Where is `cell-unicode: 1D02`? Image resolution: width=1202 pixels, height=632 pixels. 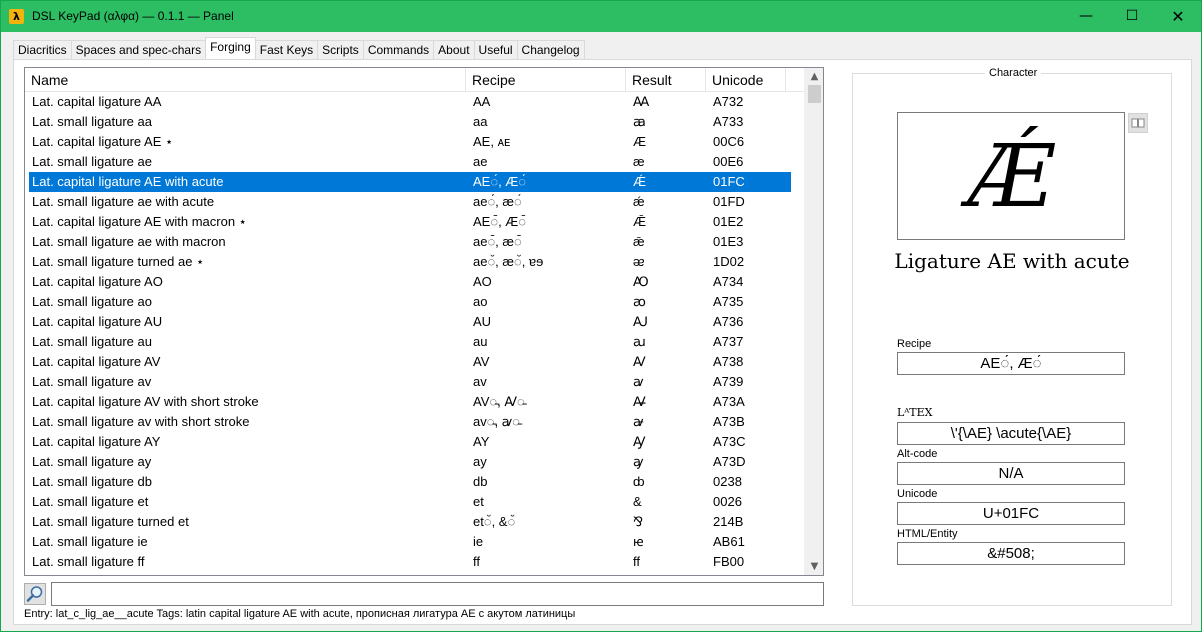 cell-unicode: 1D02 is located at coordinates (729, 261).